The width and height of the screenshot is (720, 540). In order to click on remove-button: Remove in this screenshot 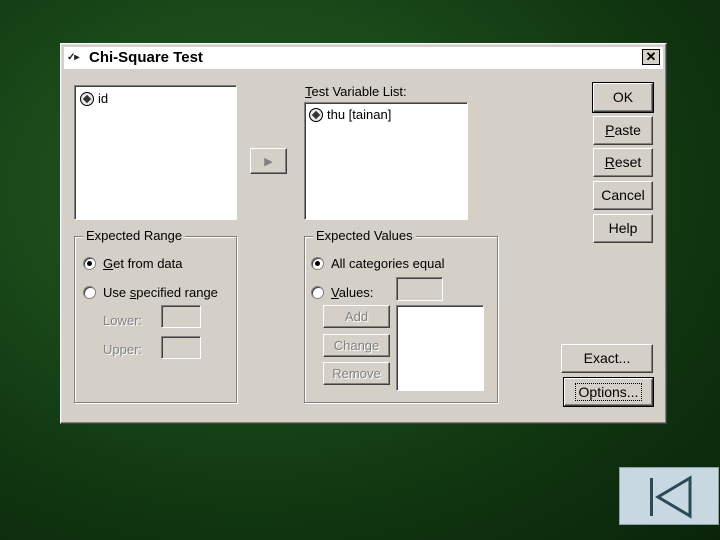, I will do `click(356, 373)`.